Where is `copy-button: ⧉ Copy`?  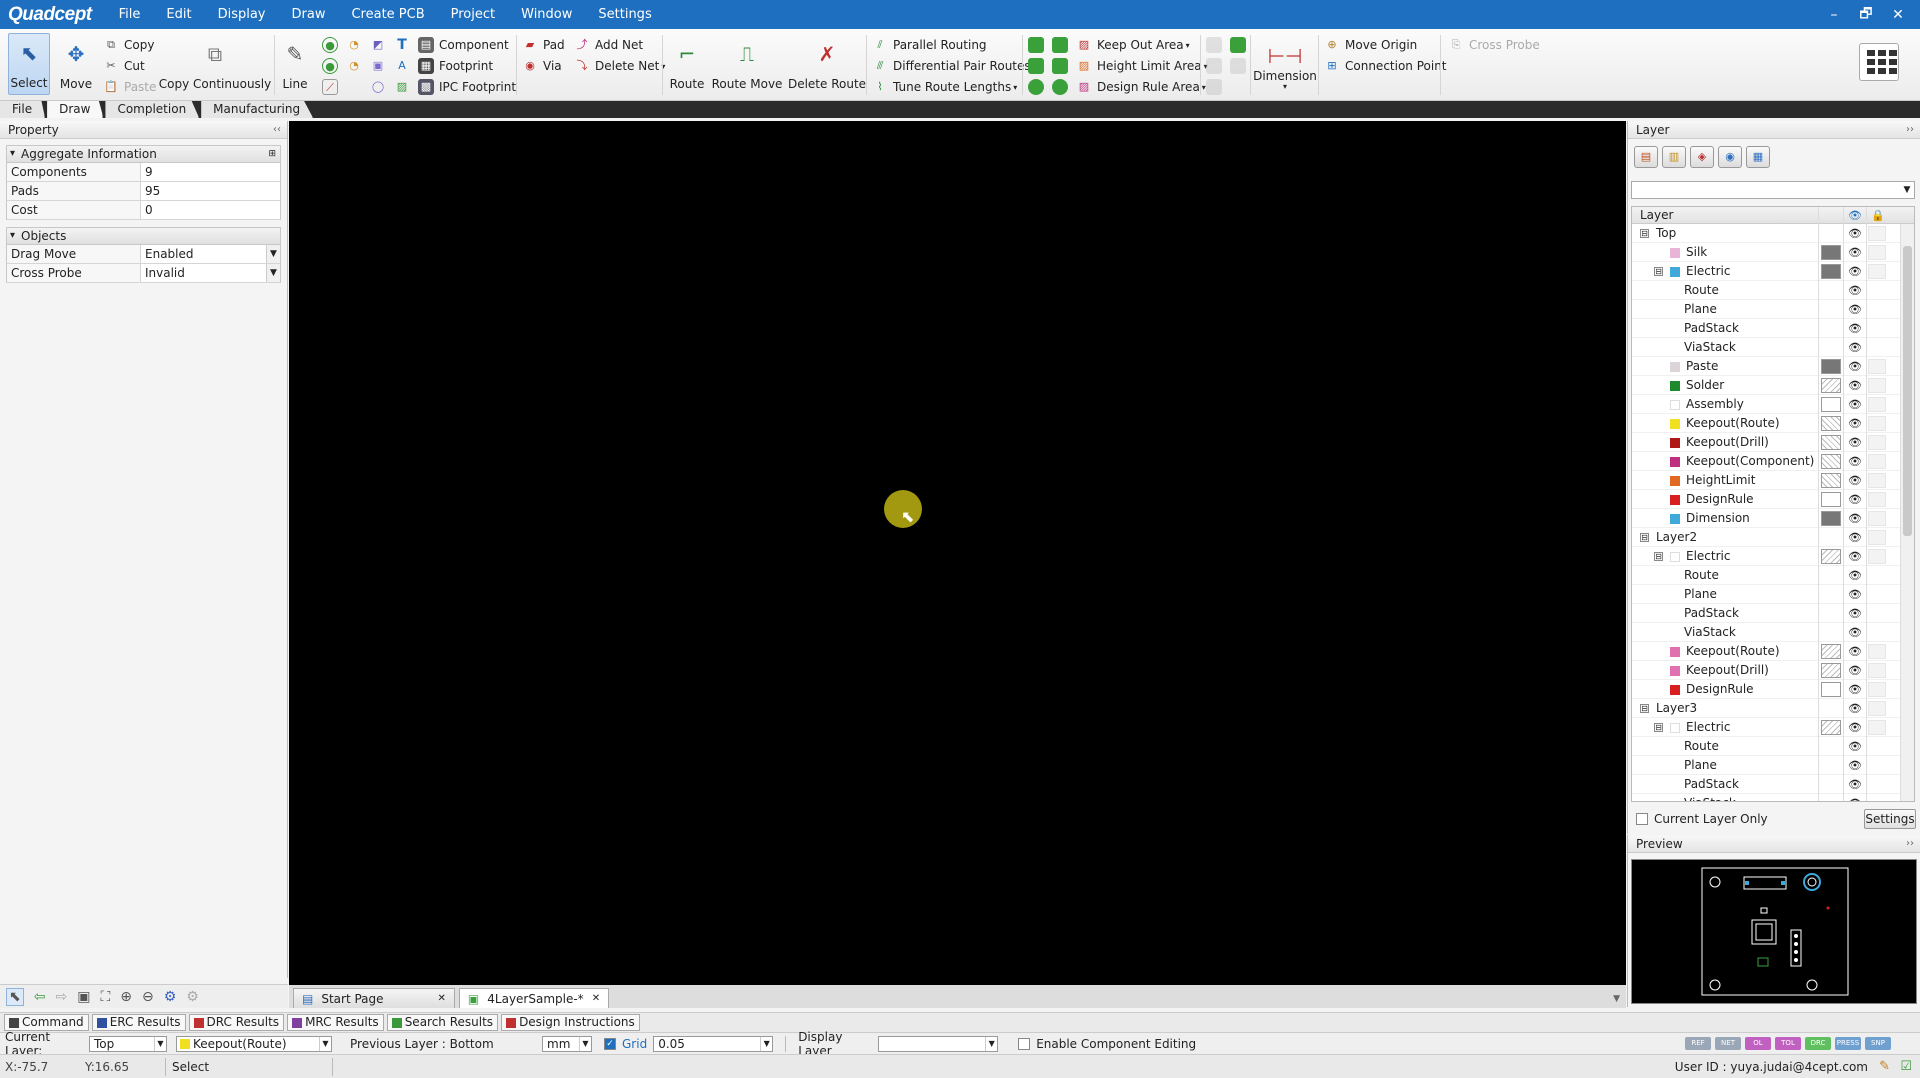 copy-button: ⧉ Copy is located at coordinates (128, 45).